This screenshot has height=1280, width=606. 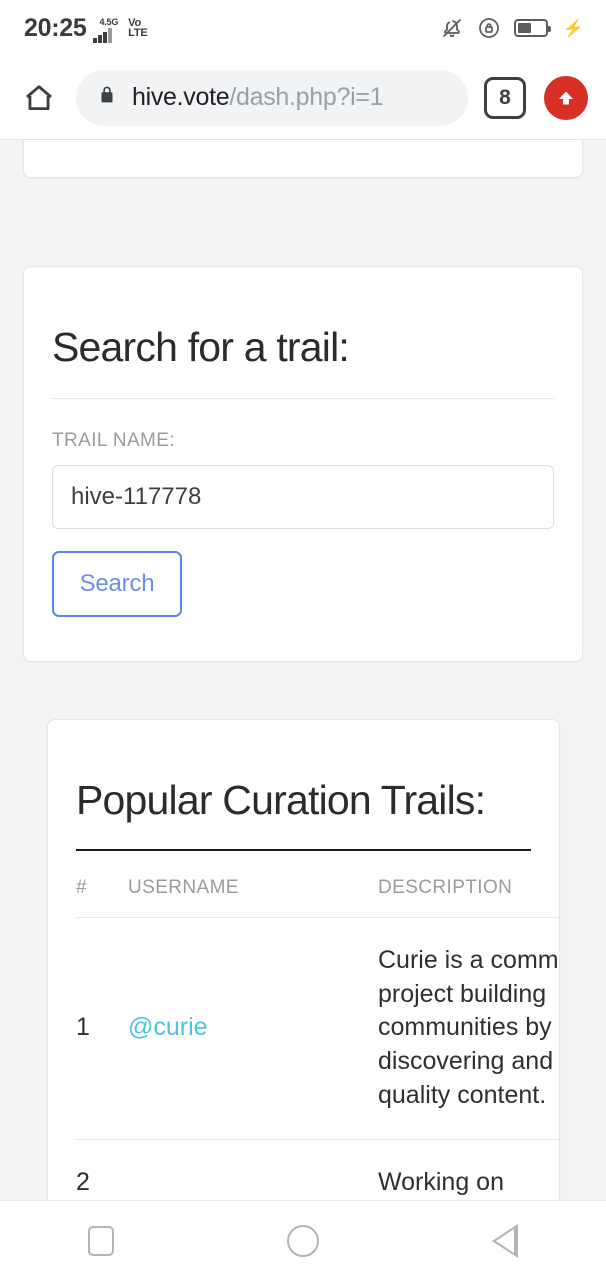 What do you see at coordinates (253, 1169) in the screenshot?
I see `row-username-cell` at bounding box center [253, 1169].